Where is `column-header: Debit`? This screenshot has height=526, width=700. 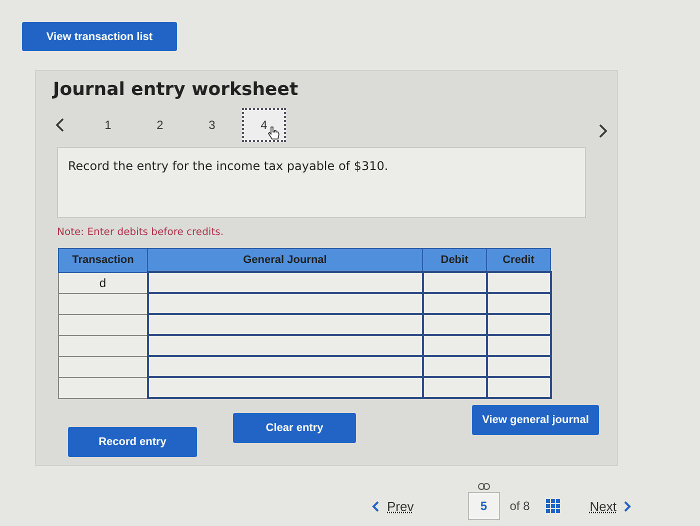 column-header: Debit is located at coordinates (454, 260).